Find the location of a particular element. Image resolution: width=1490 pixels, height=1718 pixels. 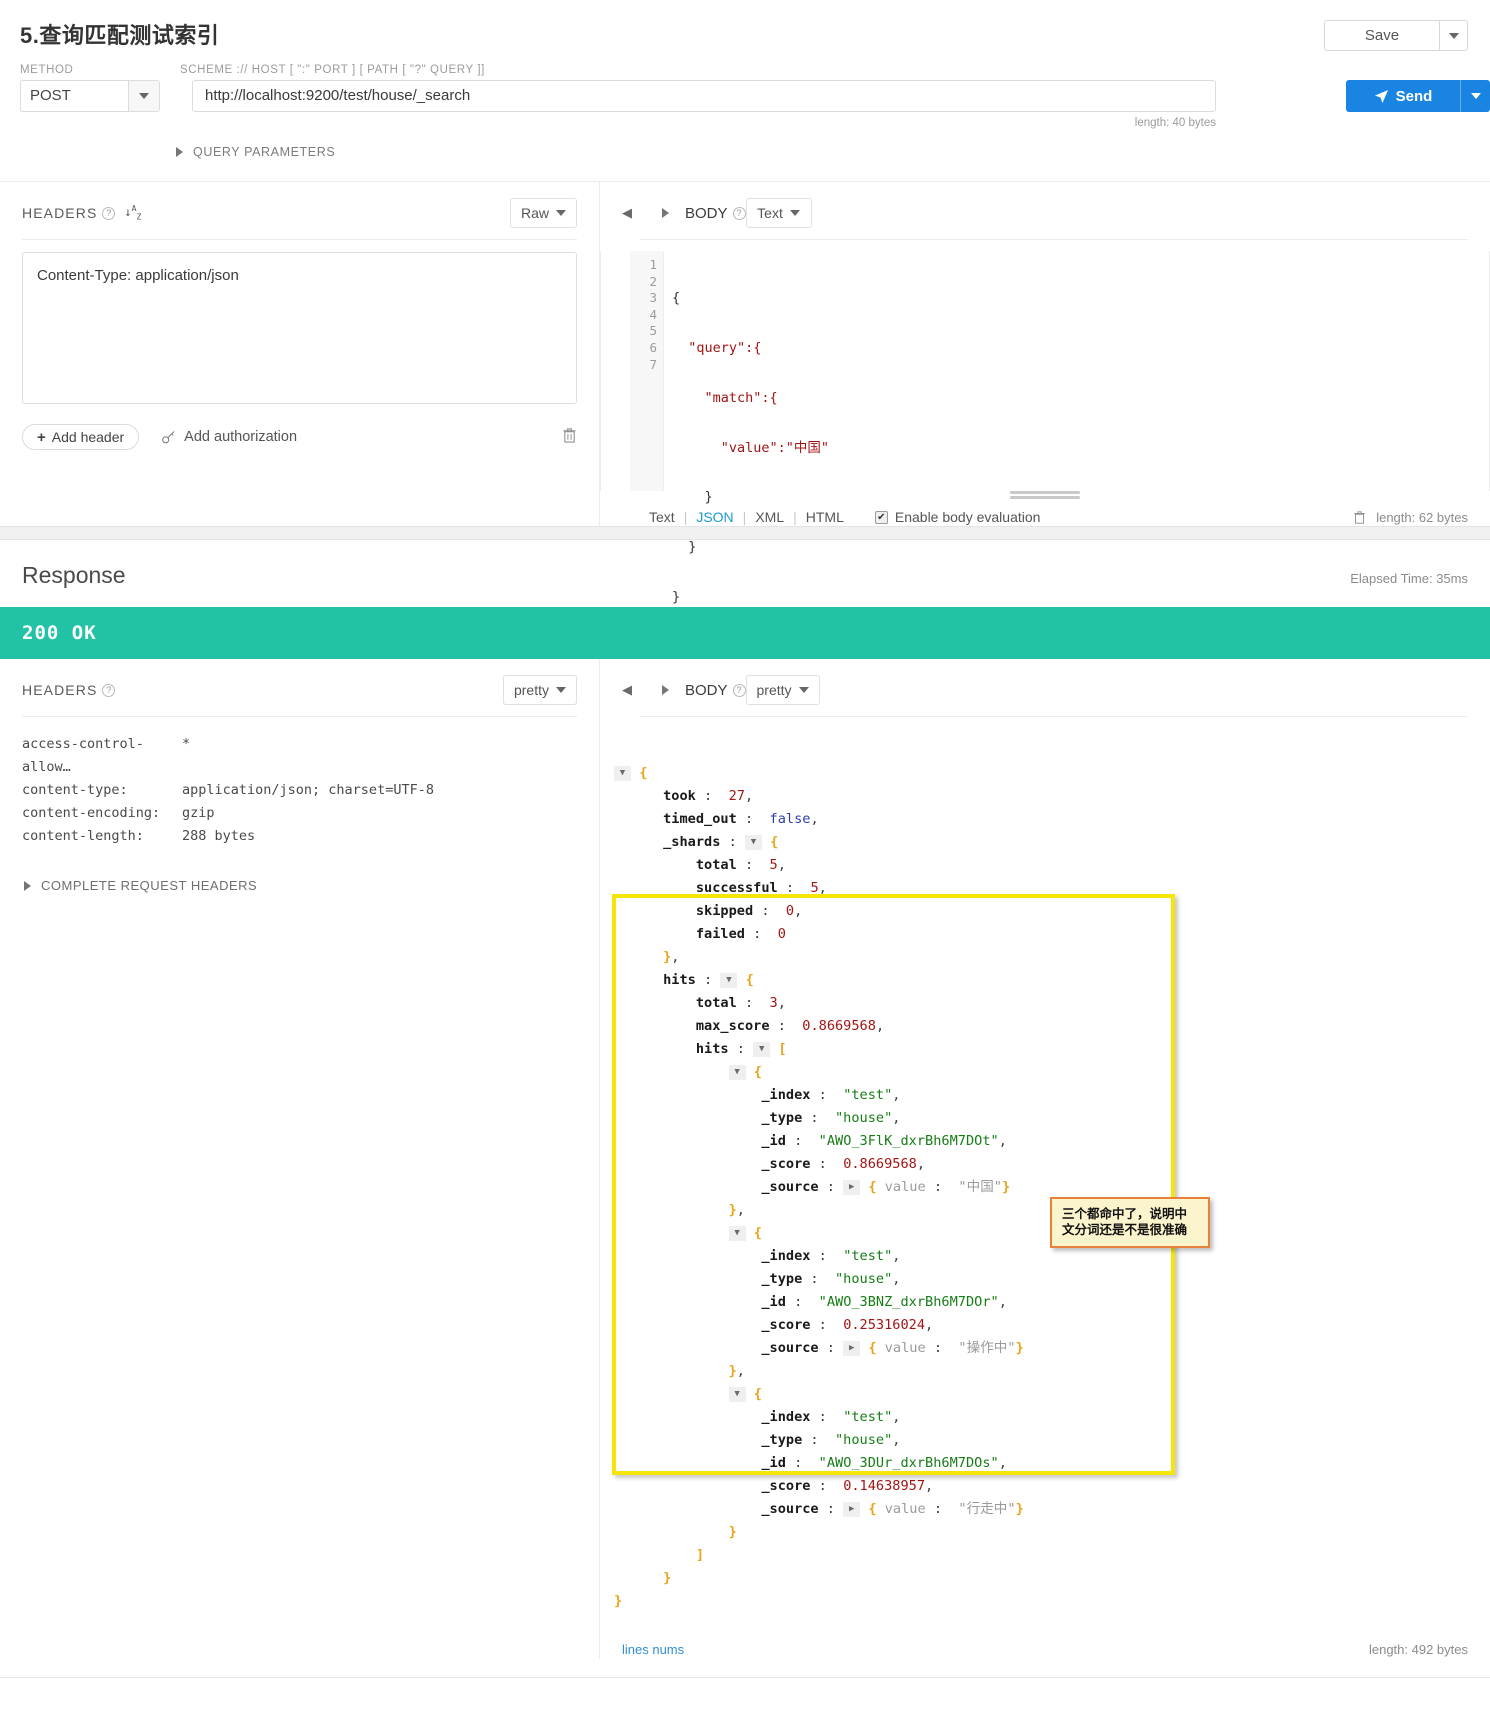

sort-az-icon: ↓AZ is located at coordinates (132, 212).